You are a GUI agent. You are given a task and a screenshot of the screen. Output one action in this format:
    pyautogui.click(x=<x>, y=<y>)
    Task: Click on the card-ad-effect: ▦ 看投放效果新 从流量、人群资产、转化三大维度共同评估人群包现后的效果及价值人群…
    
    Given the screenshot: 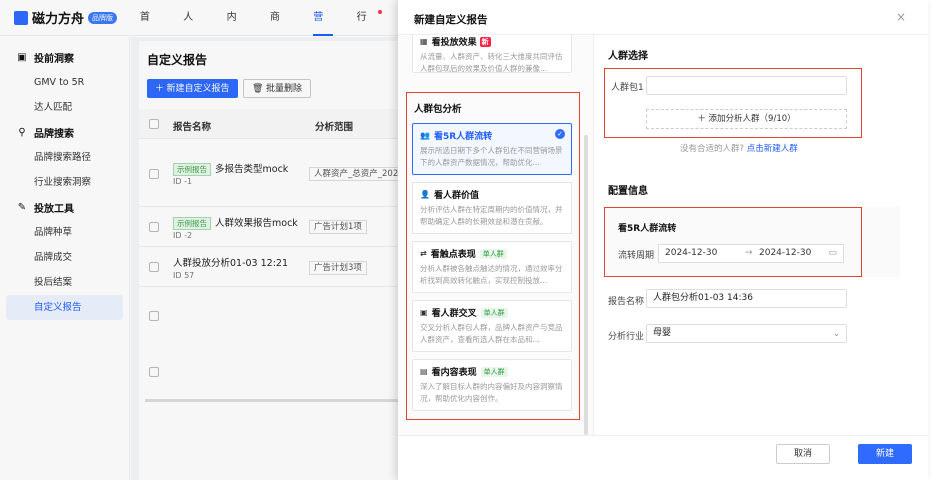 What is the action you would take?
    pyautogui.click(x=492, y=54)
    